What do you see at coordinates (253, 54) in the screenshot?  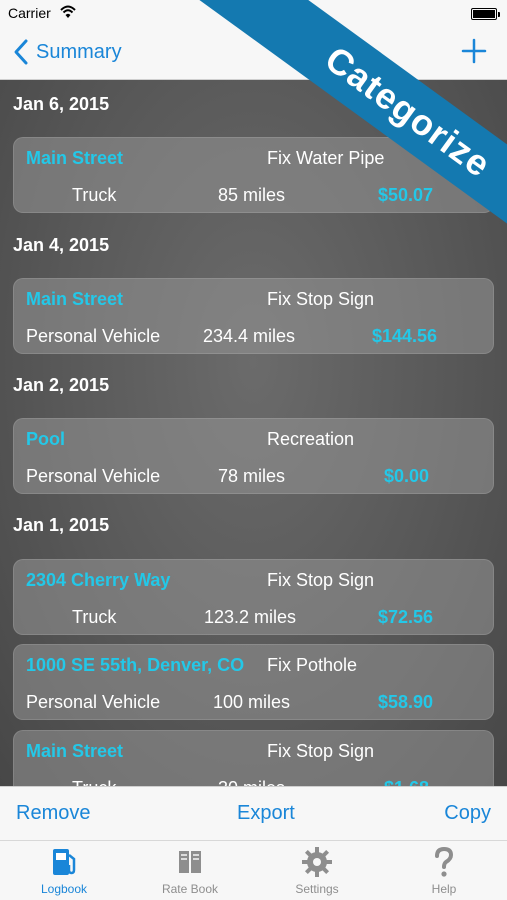 I see `navigation-bar: Summary` at bounding box center [253, 54].